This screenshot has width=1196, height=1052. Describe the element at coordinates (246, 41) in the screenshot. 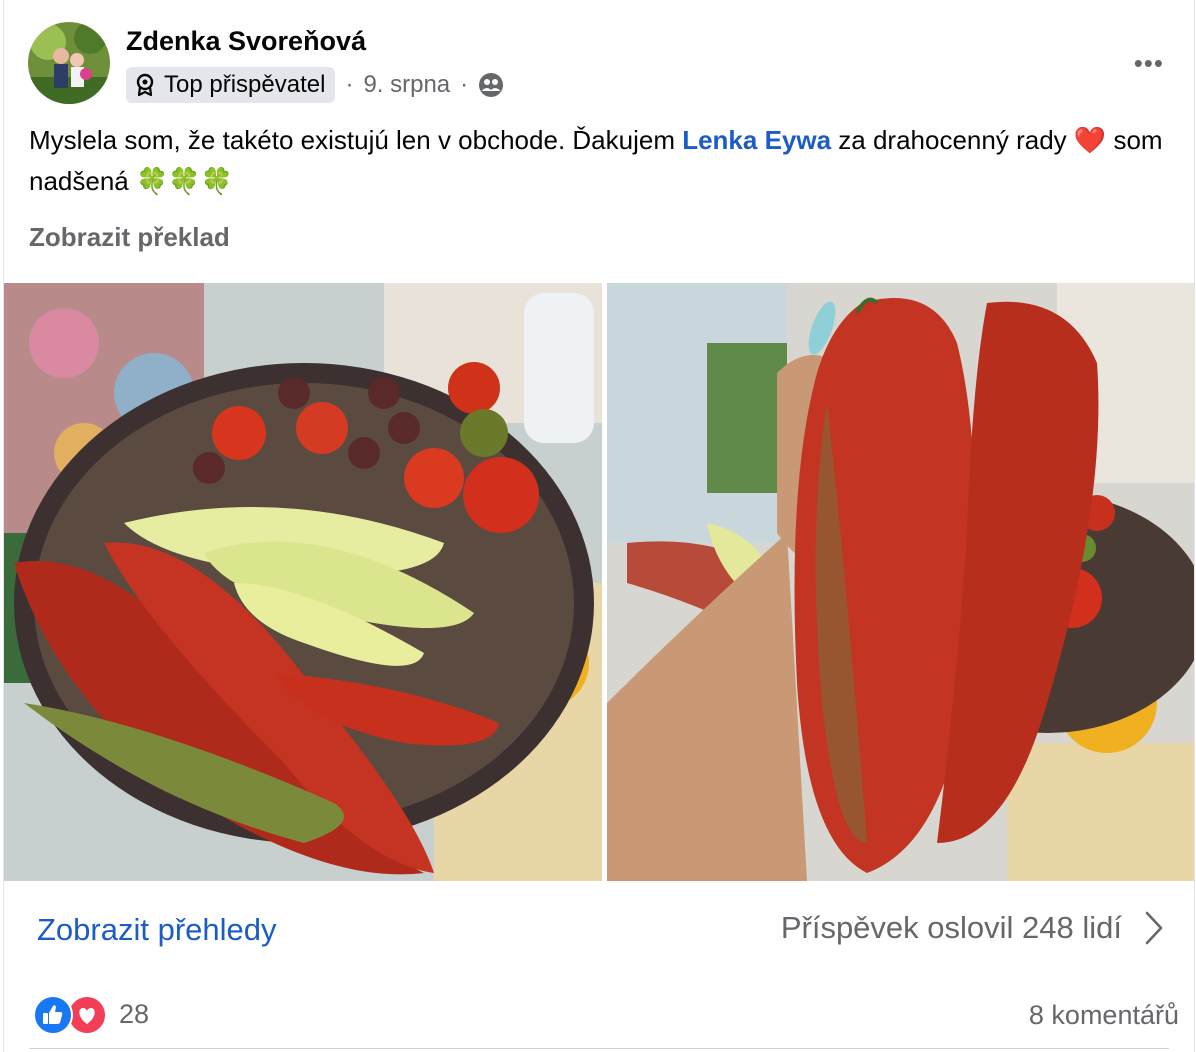

I see `author-name: Zdenka Svoreňová` at that location.